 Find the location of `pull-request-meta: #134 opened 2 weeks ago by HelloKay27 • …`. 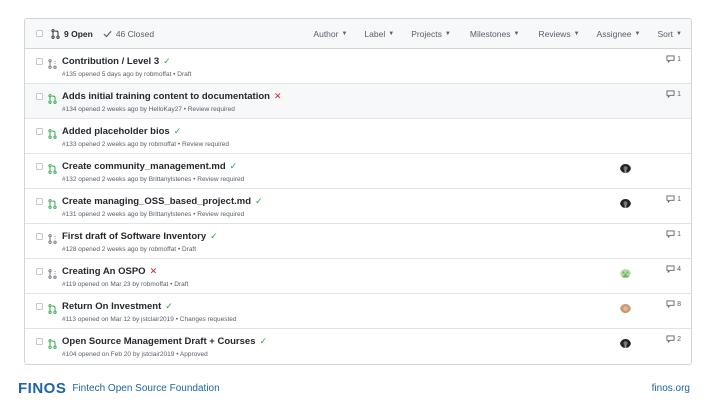

pull-request-meta: #134 opened 2 weeks ago by HelloKay27 • … is located at coordinates (148, 109).